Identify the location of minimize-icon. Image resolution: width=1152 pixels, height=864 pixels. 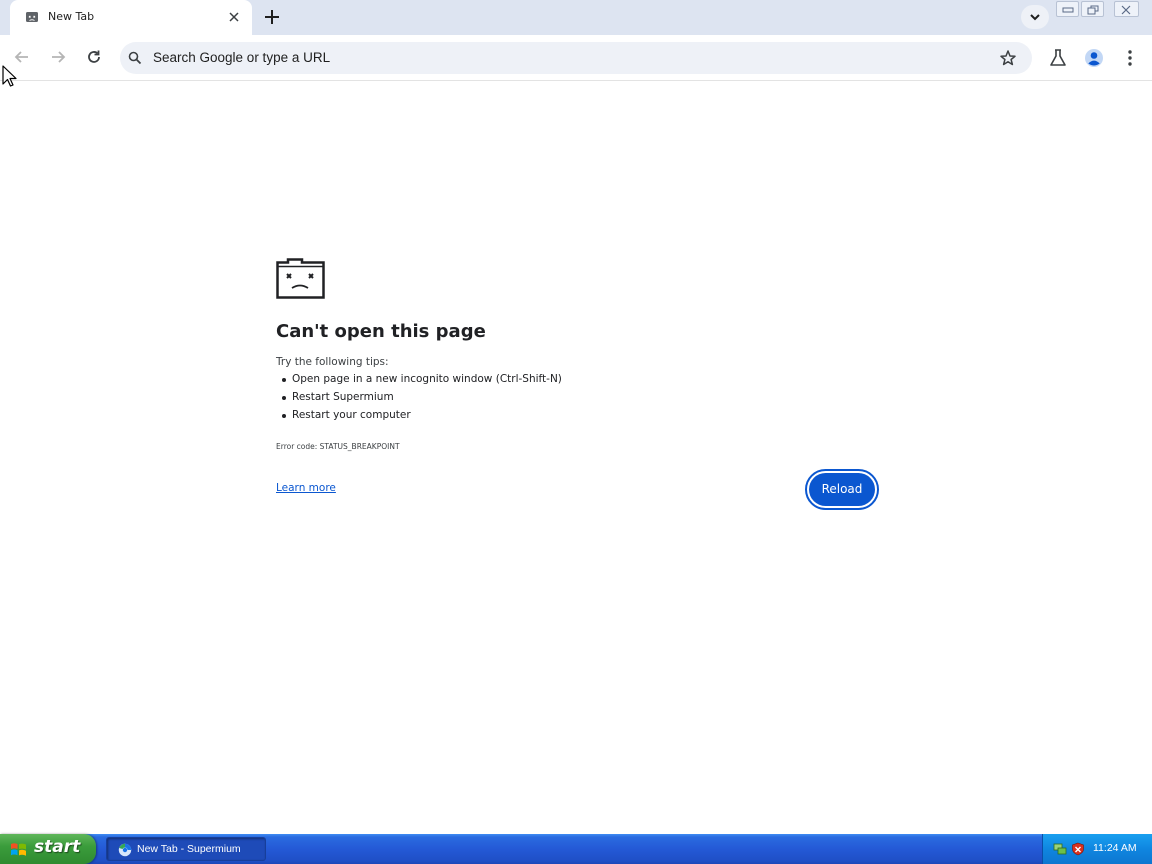
(1068, 10).